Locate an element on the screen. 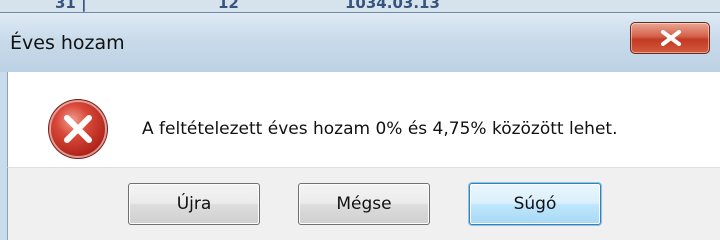 Image resolution: width=720 pixels, height=240 pixels. close-button is located at coordinates (670, 38).